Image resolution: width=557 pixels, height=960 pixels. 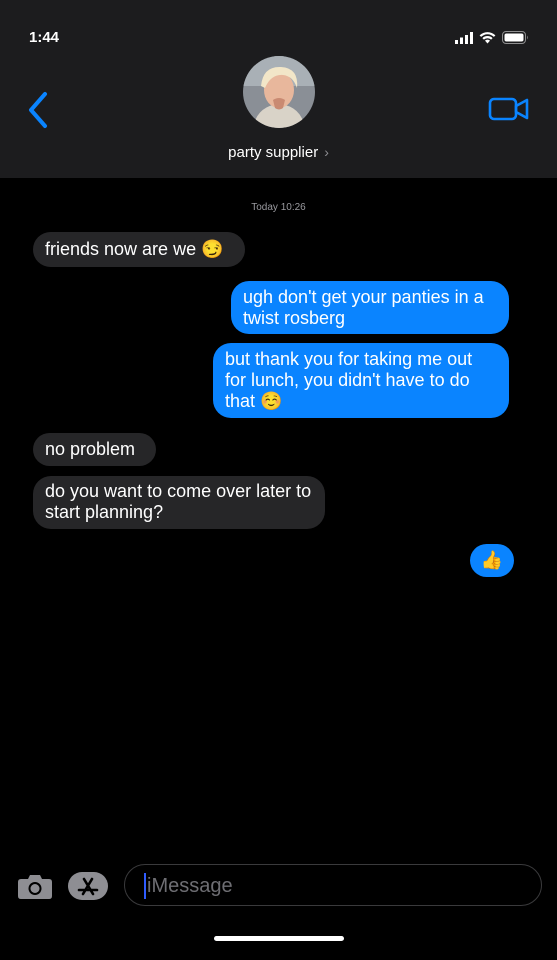 I want to click on message-text: 👍, so click(x=492, y=560).